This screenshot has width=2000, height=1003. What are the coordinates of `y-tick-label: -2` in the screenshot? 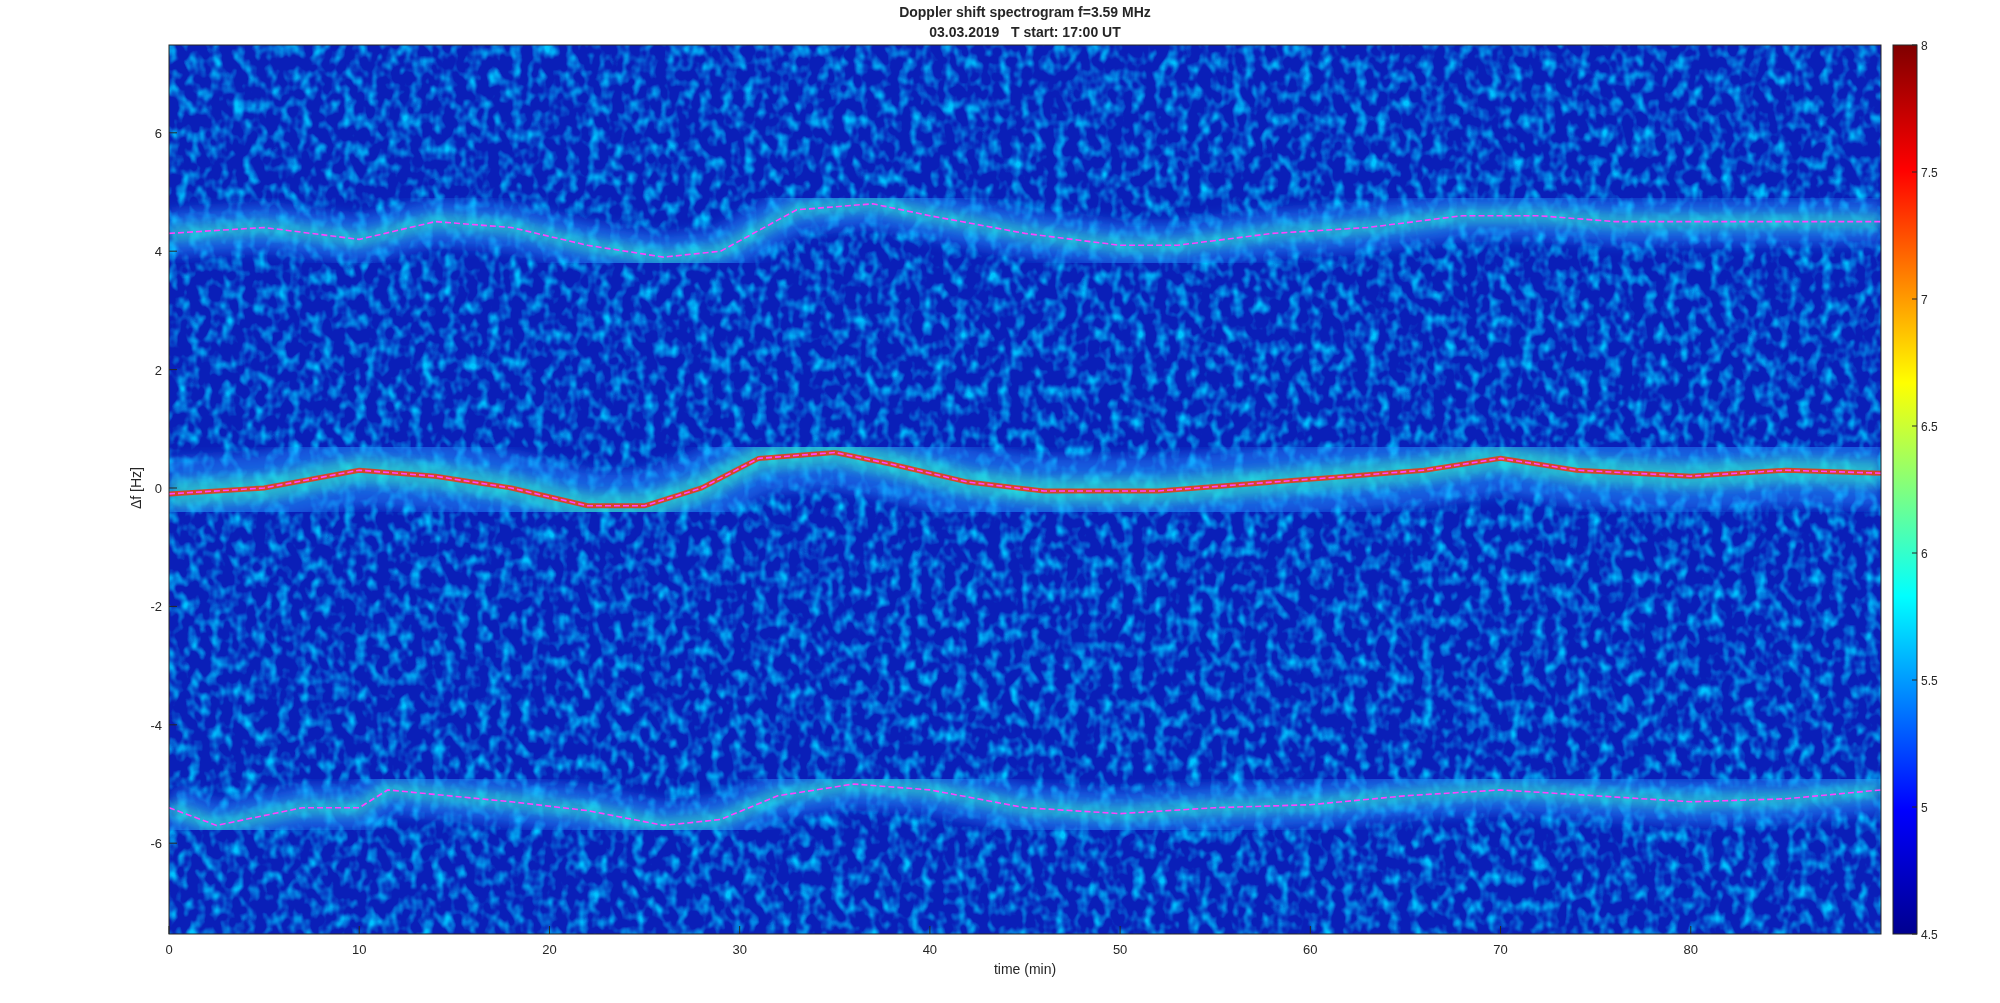 It's located at (156, 607).